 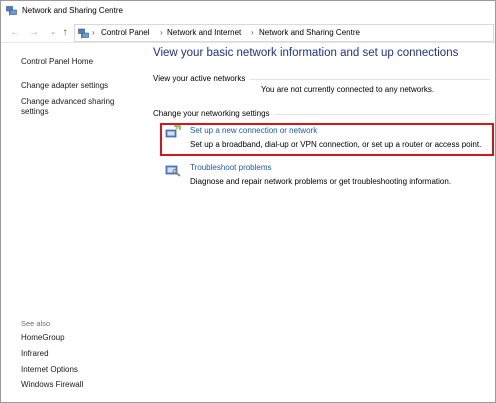 I want to click on sidebar-item-internet-options: Internet Options, so click(x=49, y=370).